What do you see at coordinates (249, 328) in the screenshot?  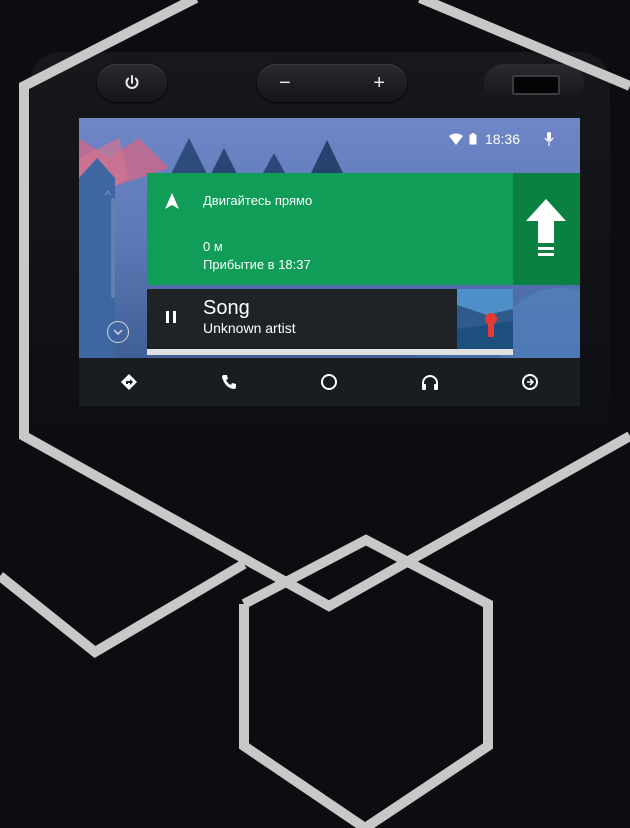 I see `song-artist: Unknown artist` at bounding box center [249, 328].